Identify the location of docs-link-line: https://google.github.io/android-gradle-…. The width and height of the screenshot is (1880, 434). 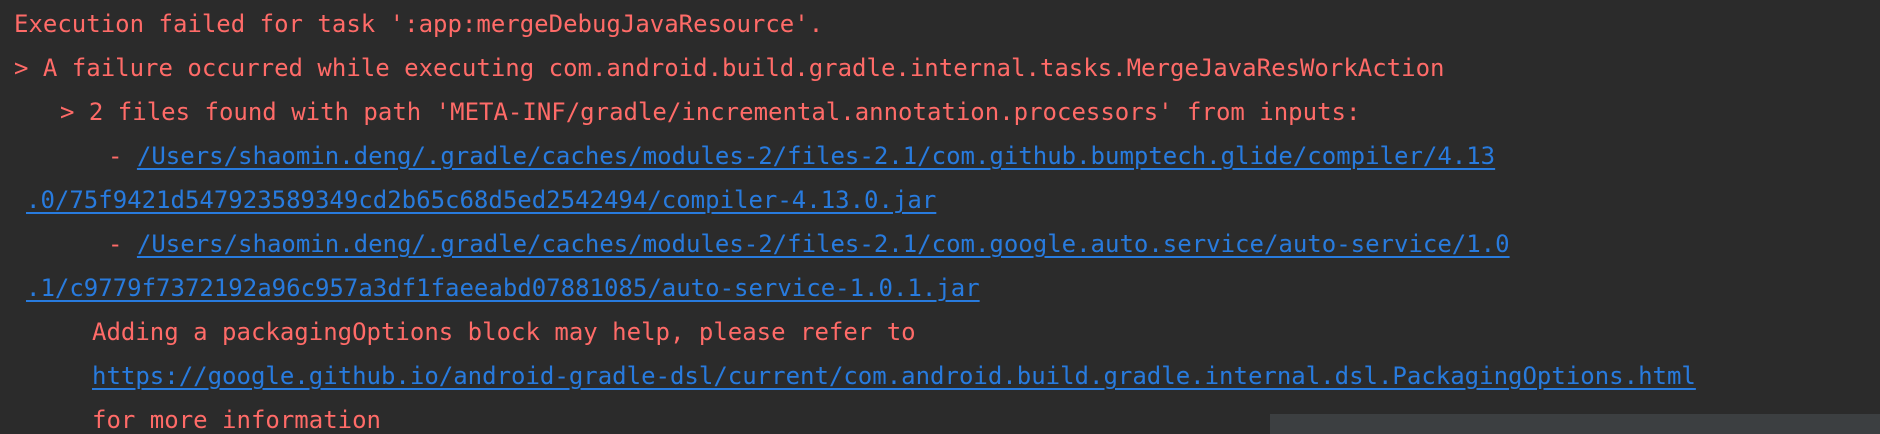
(894, 376).